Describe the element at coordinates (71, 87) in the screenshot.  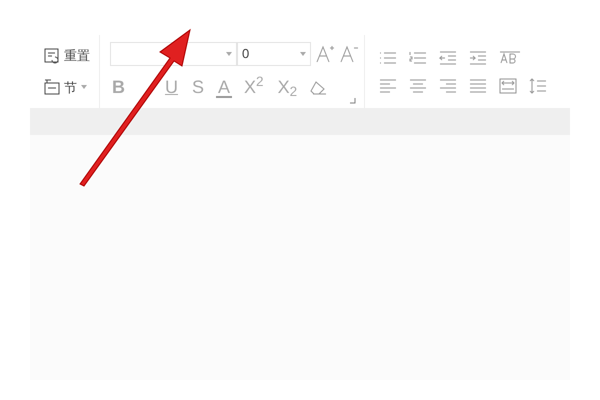
I see `section-button: 节` at that location.